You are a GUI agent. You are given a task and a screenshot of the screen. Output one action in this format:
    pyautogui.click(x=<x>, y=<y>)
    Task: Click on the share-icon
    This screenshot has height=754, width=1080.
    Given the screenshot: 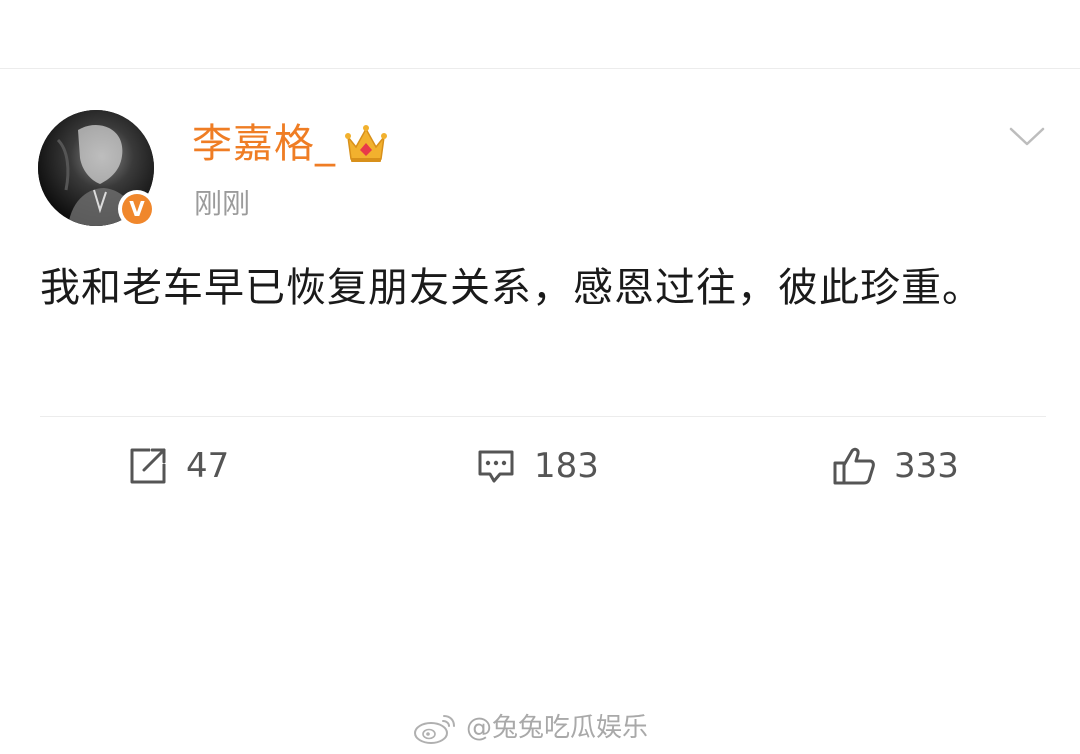 What is the action you would take?
    pyautogui.click(x=148, y=466)
    